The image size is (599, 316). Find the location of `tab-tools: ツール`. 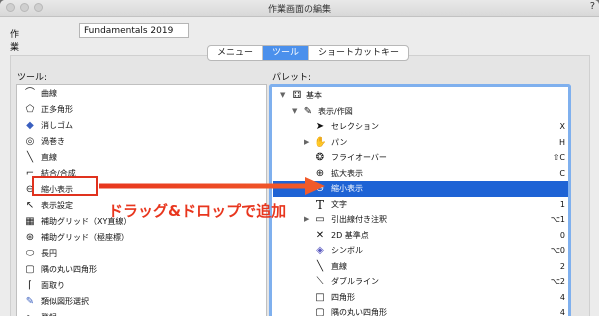

tab-tools: ツール is located at coordinates (286, 53).